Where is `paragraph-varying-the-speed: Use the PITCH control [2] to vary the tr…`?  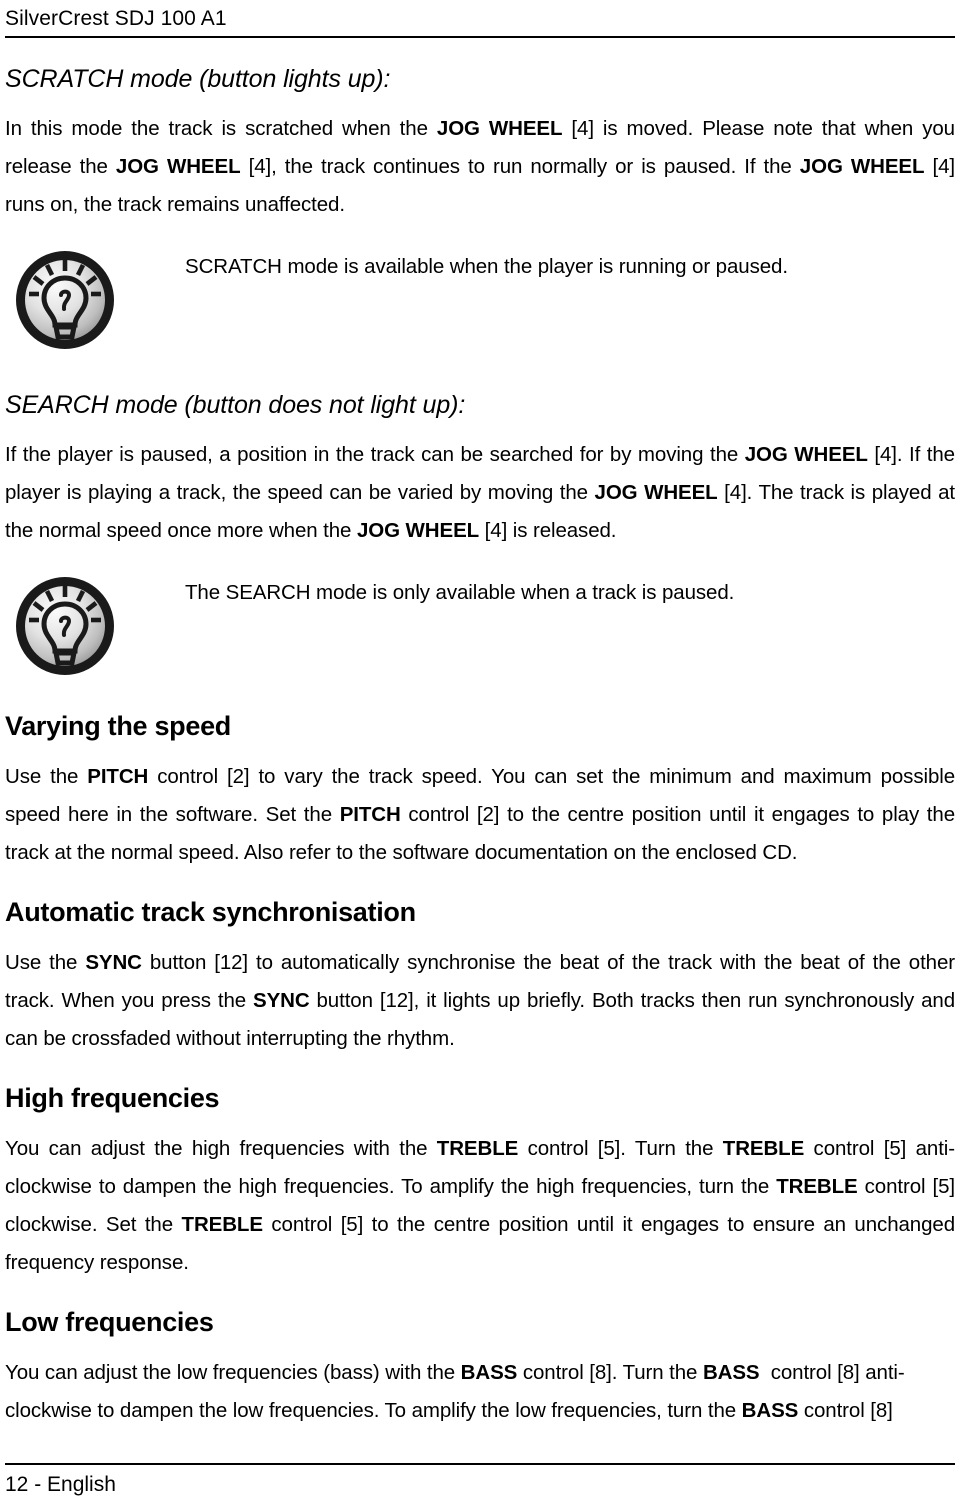 paragraph-varying-the-speed: Use the PITCH control [2] to vary the tr… is located at coordinates (480, 814).